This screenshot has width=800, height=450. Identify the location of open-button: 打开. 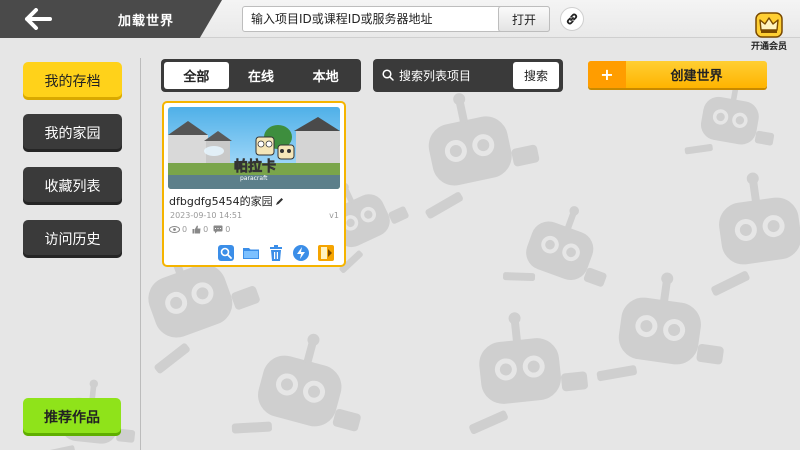
(524, 19).